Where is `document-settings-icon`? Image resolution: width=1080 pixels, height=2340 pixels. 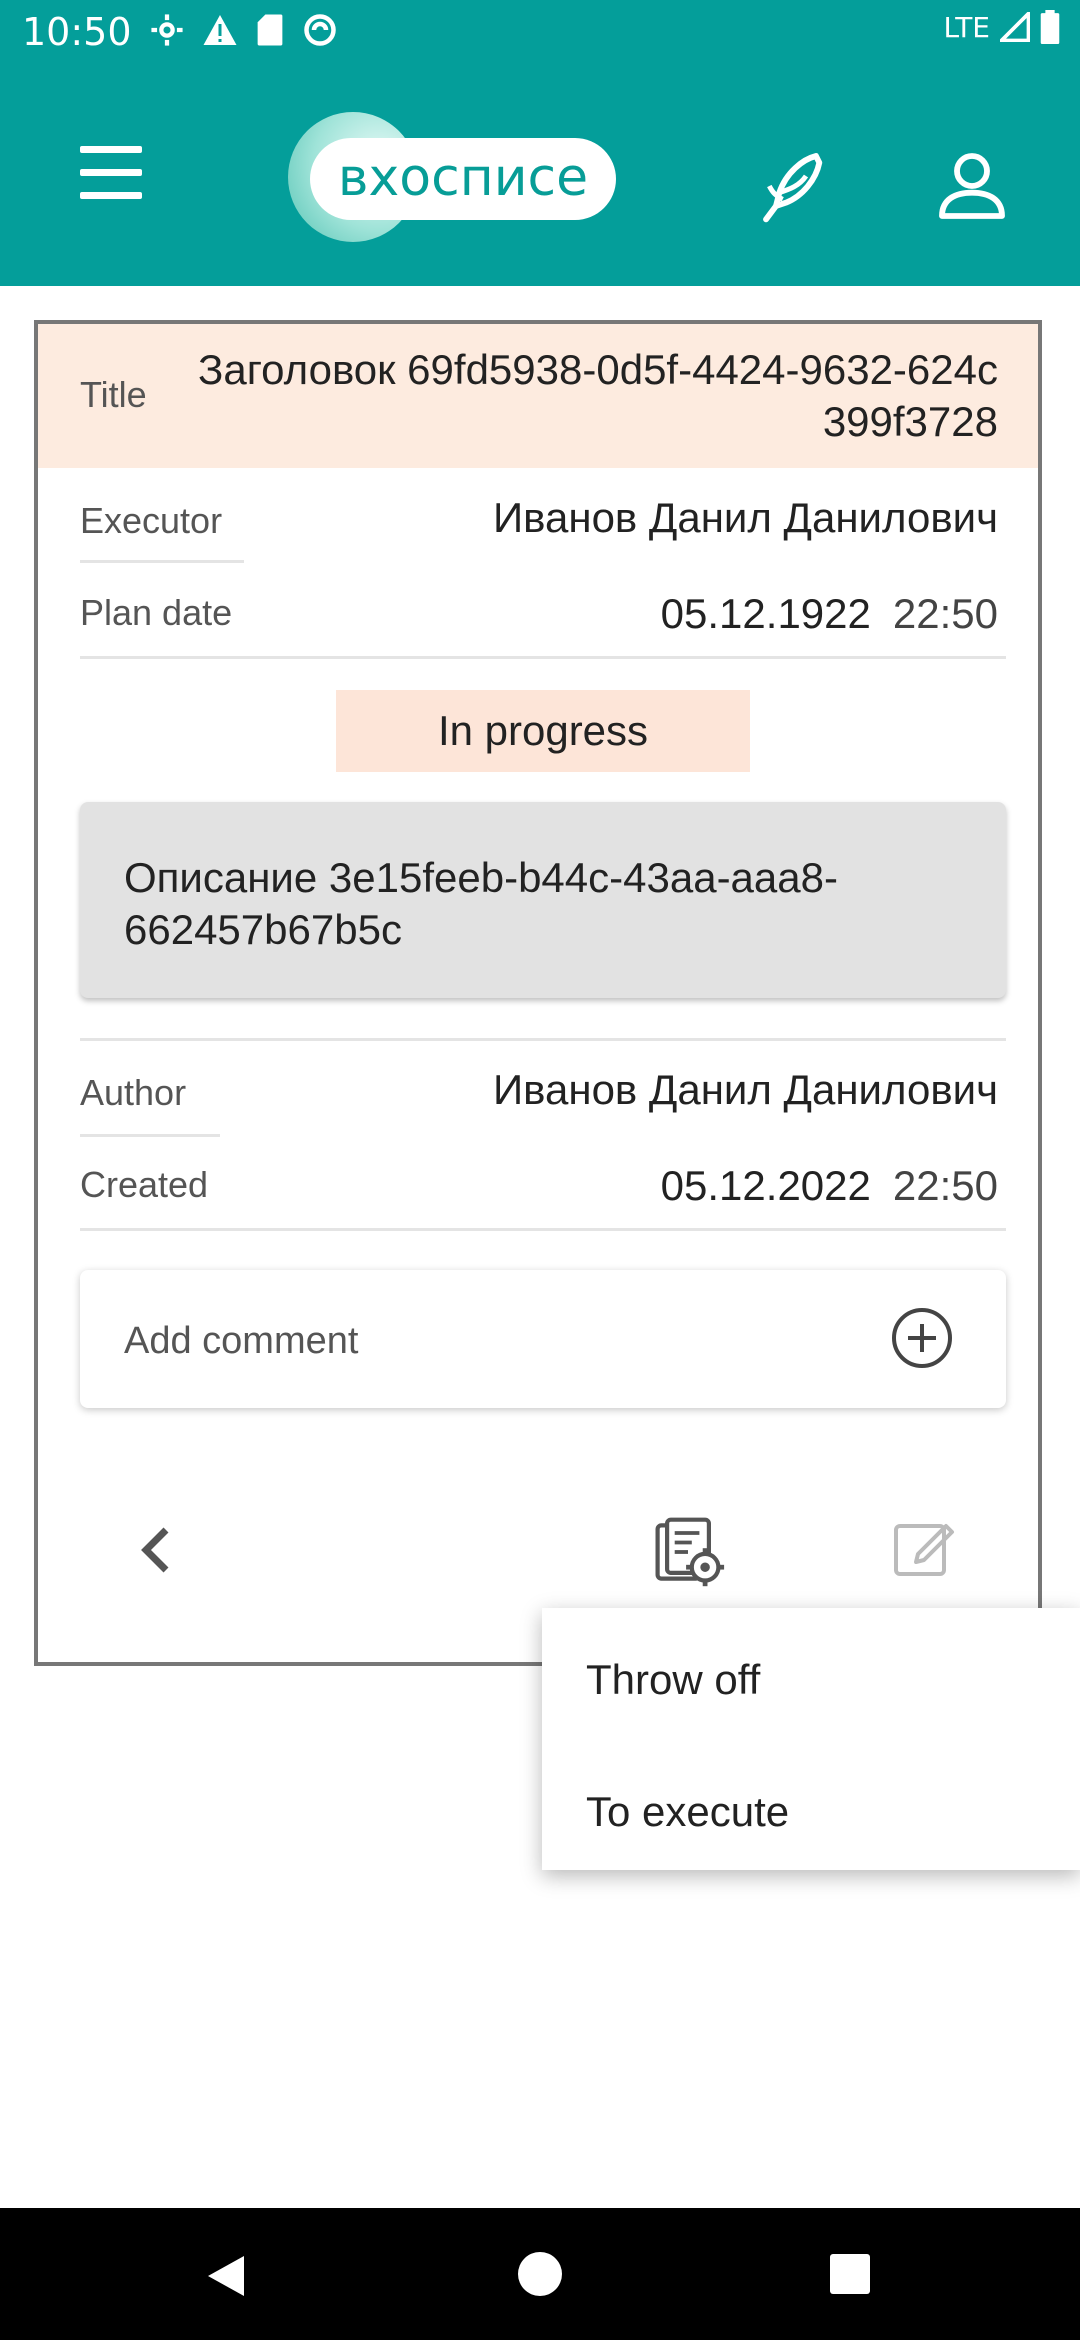 document-settings-icon is located at coordinates (690, 1552).